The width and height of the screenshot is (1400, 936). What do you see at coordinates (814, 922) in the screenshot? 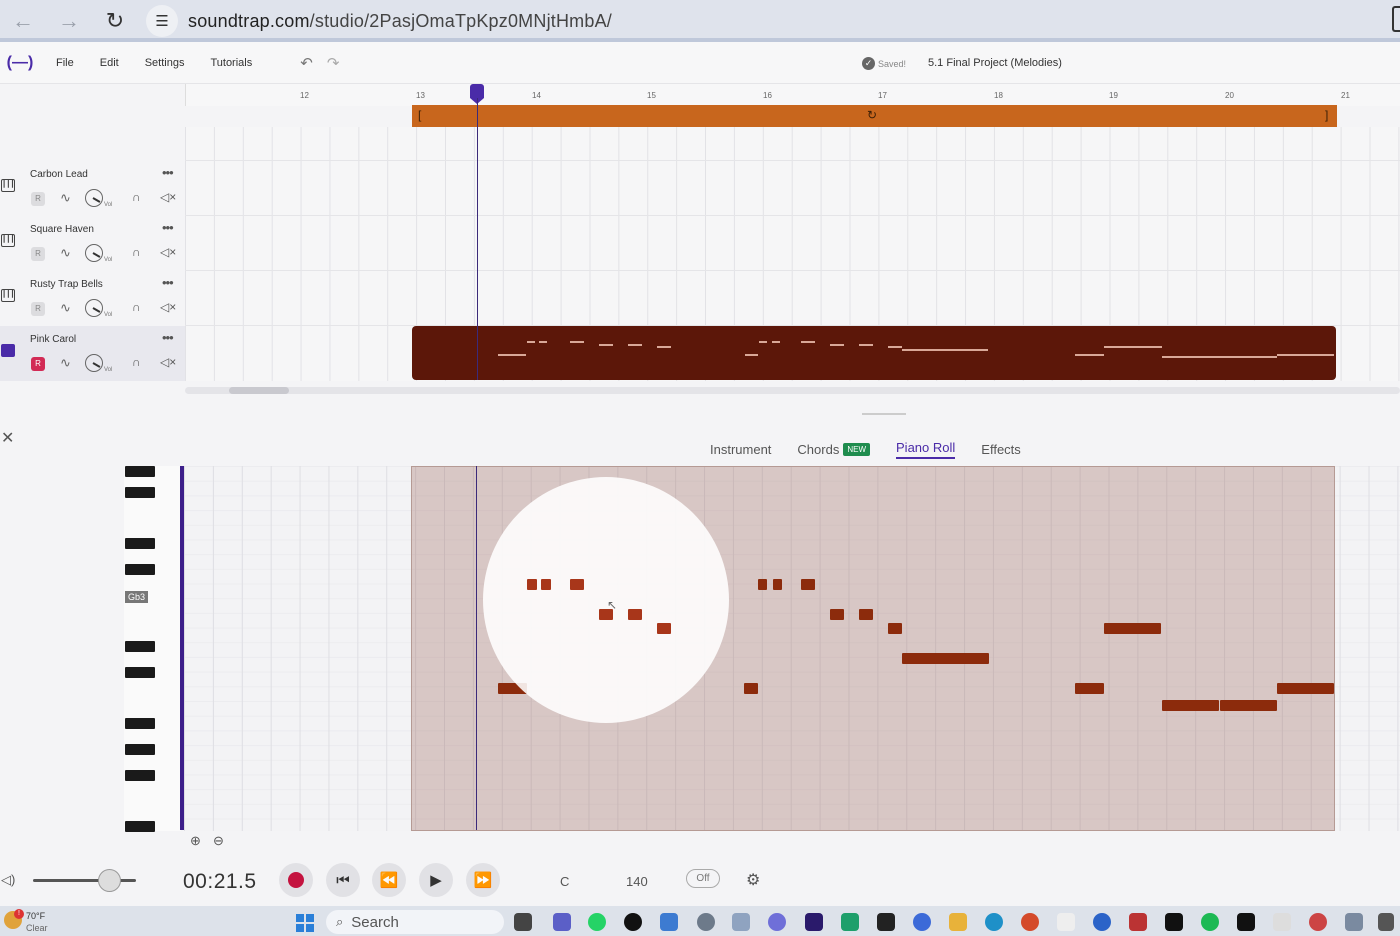
I see `premiere-icon` at bounding box center [814, 922].